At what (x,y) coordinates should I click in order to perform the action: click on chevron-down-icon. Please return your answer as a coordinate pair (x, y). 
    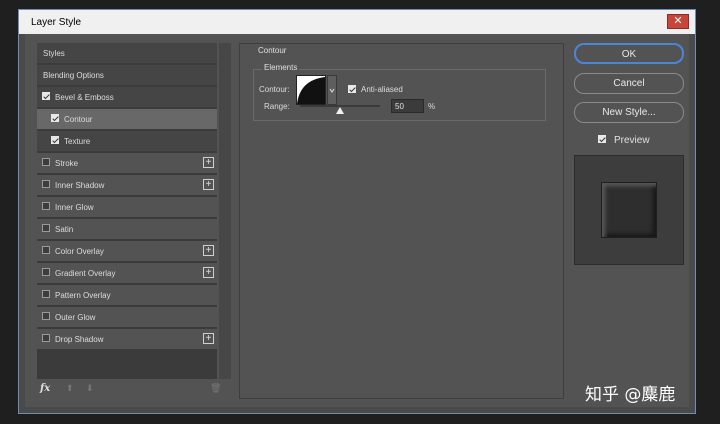
    Looking at the image, I should click on (332, 90).